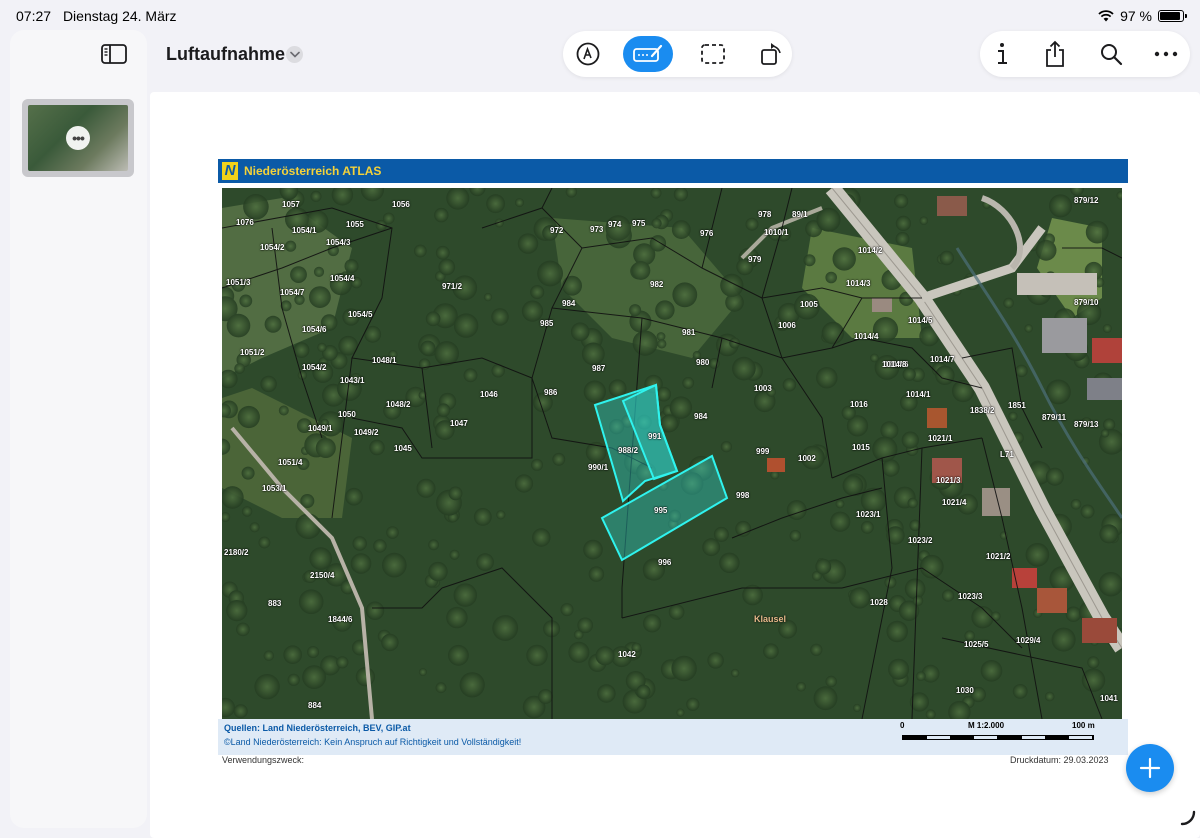 The width and height of the screenshot is (1200, 838). I want to click on chevron-down-icon, so click(294, 54).